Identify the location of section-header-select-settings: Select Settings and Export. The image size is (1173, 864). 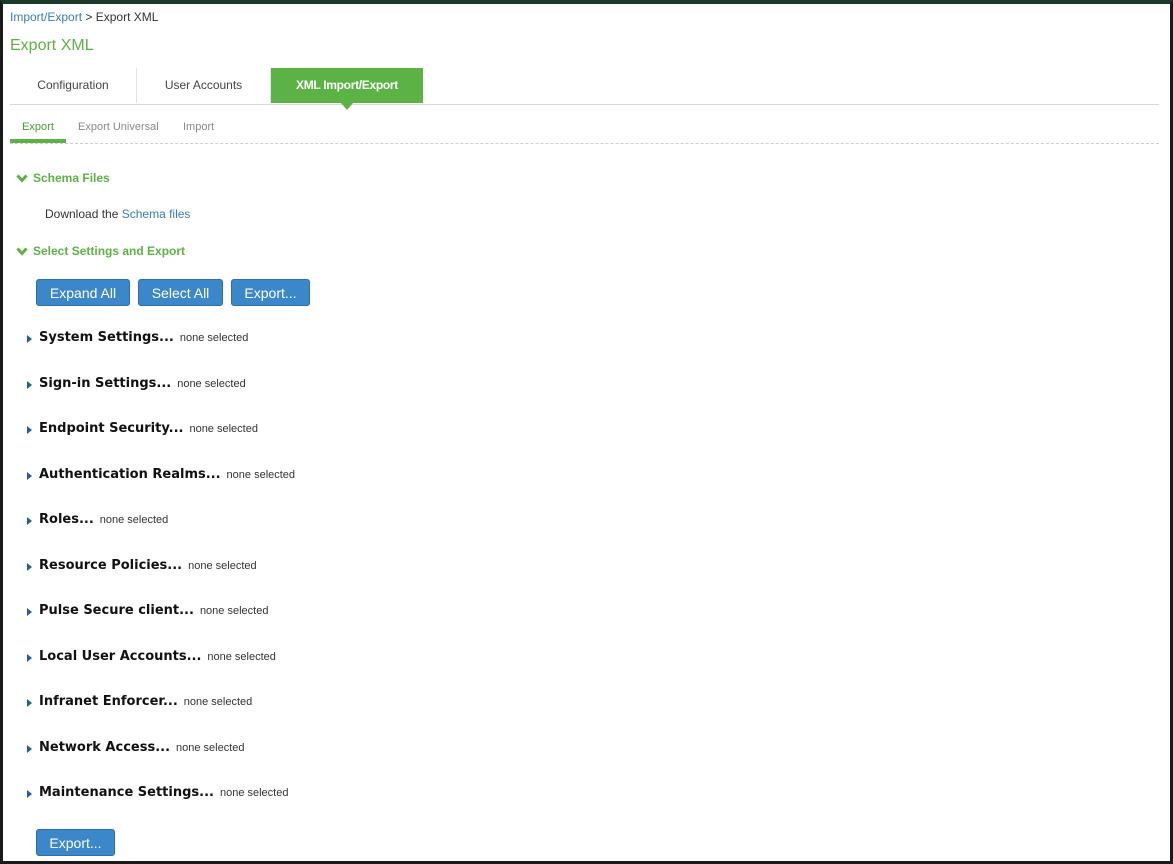
(100, 251).